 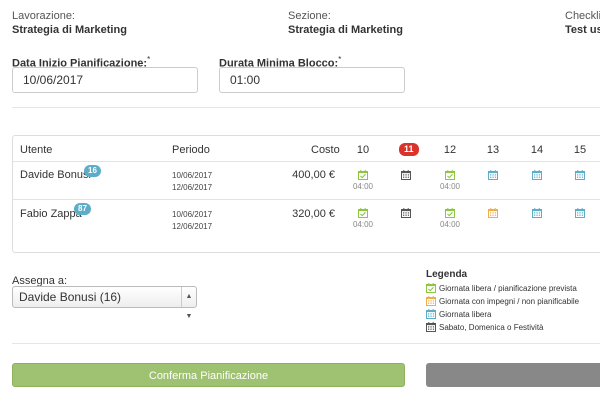 What do you see at coordinates (92, 171) in the screenshot?
I see `user-badge: 16` at bounding box center [92, 171].